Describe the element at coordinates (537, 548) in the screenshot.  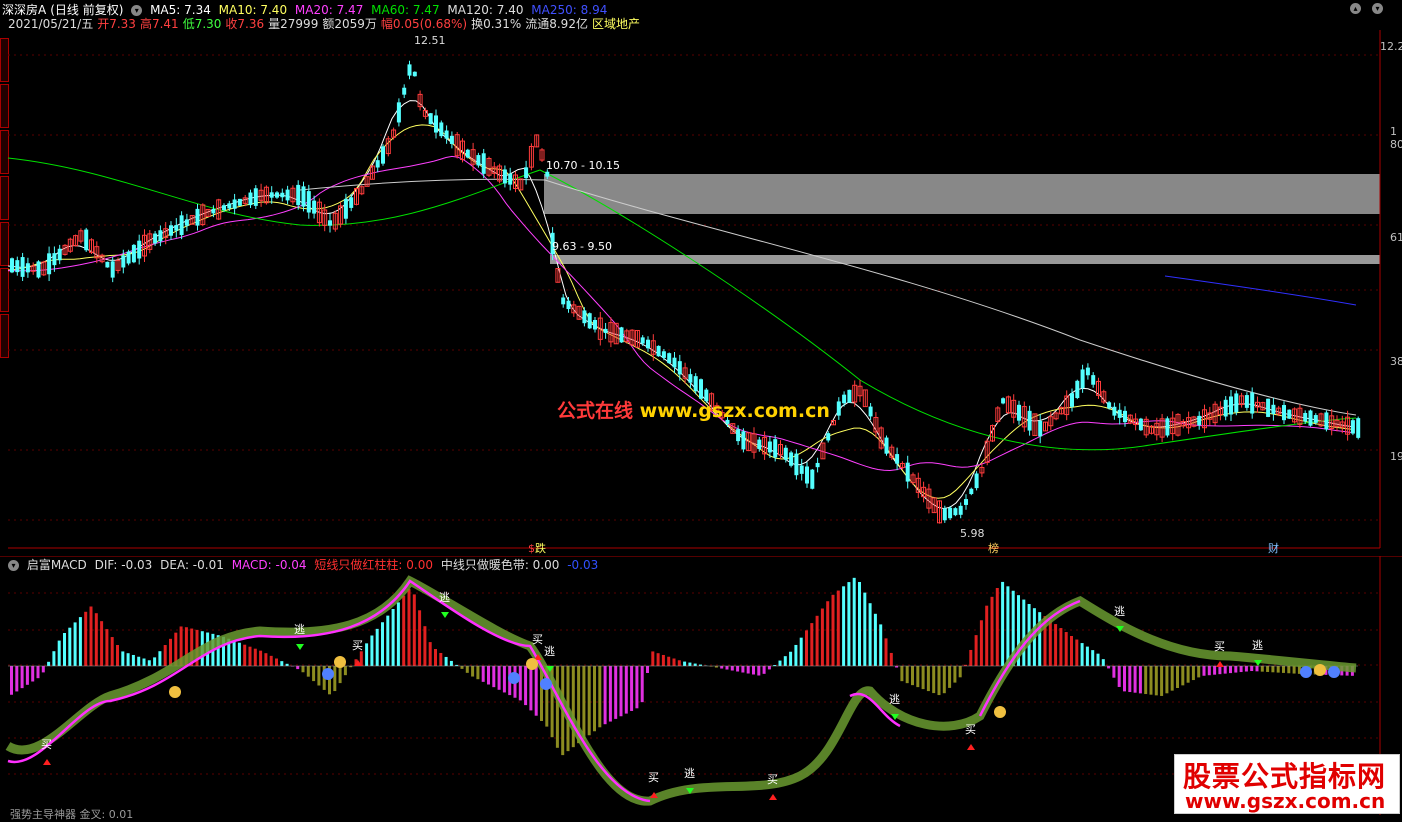
I see `marker-1: $跌` at that location.